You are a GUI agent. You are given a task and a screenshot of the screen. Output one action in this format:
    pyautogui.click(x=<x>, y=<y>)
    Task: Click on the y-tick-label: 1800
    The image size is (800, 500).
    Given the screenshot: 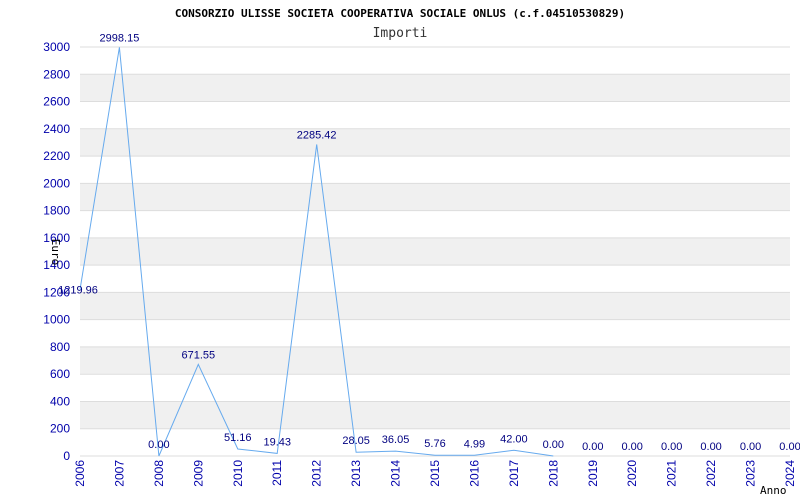 What is the action you would take?
    pyautogui.click(x=56, y=211)
    